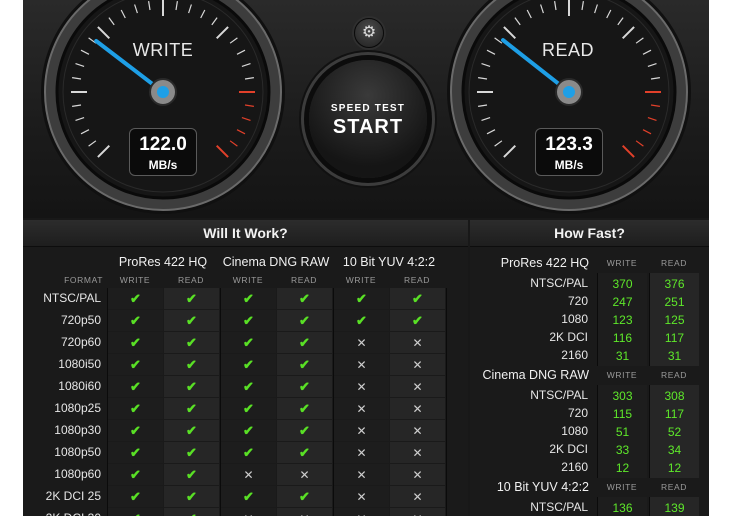  Describe the element at coordinates (674, 302) in the screenshot. I see `how-fast-read-value: 251` at that location.